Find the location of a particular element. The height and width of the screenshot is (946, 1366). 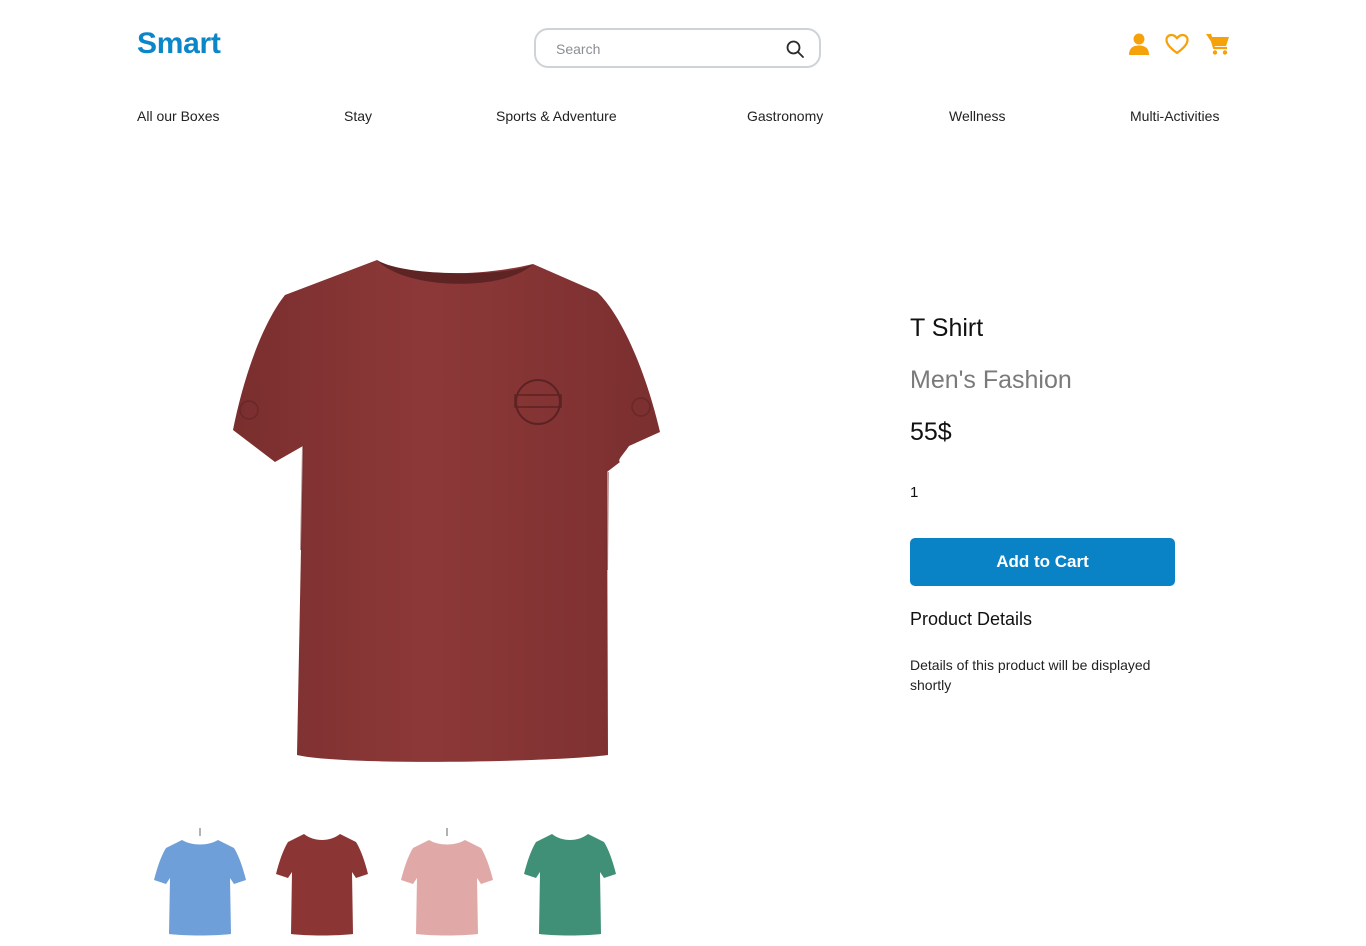

thumbnail-maroon-shirt is located at coordinates (322, 882).